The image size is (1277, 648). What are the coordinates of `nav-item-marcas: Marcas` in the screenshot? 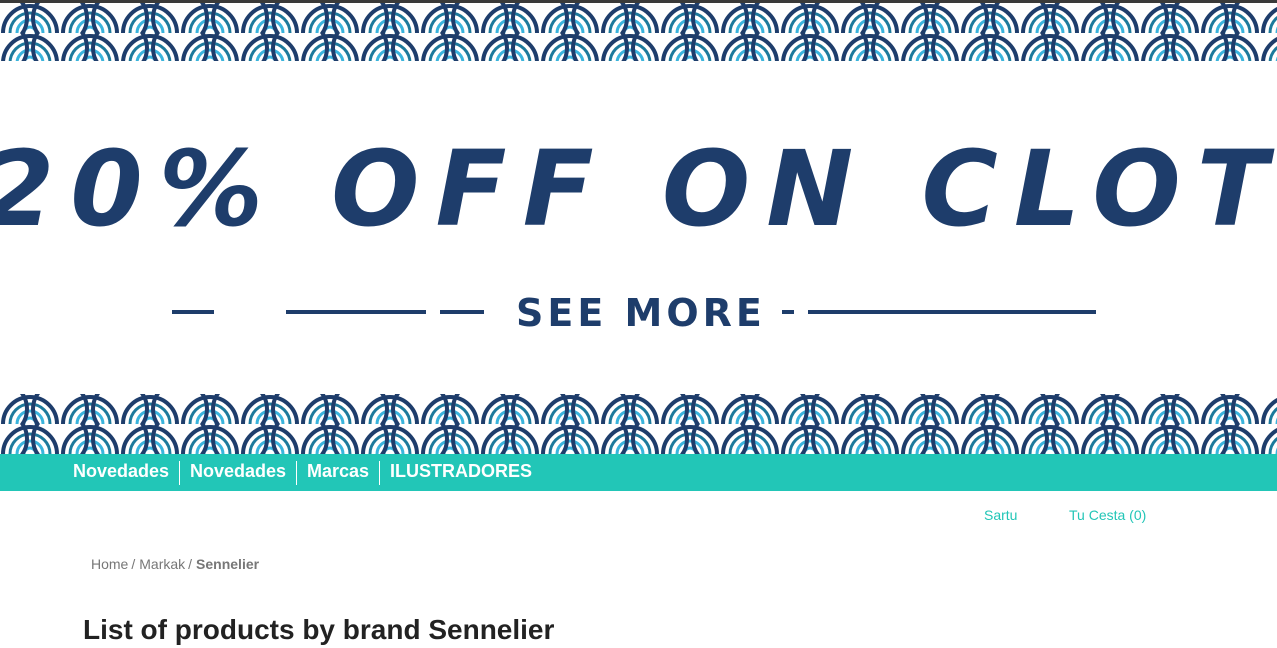 It's located at (338, 472).